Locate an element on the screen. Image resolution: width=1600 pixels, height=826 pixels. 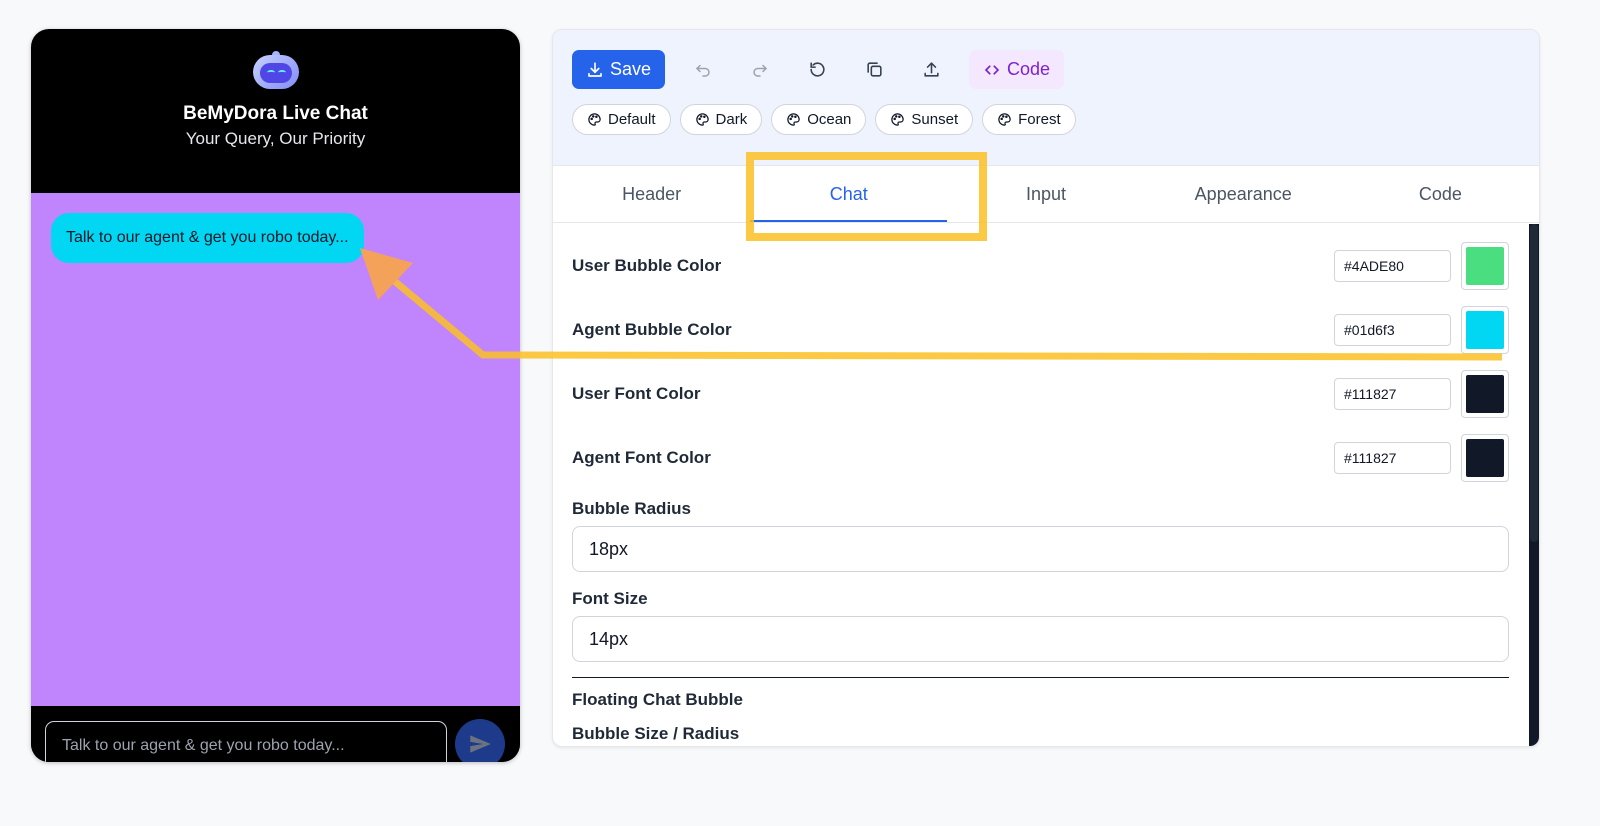
redo-button is located at coordinates (760, 70).